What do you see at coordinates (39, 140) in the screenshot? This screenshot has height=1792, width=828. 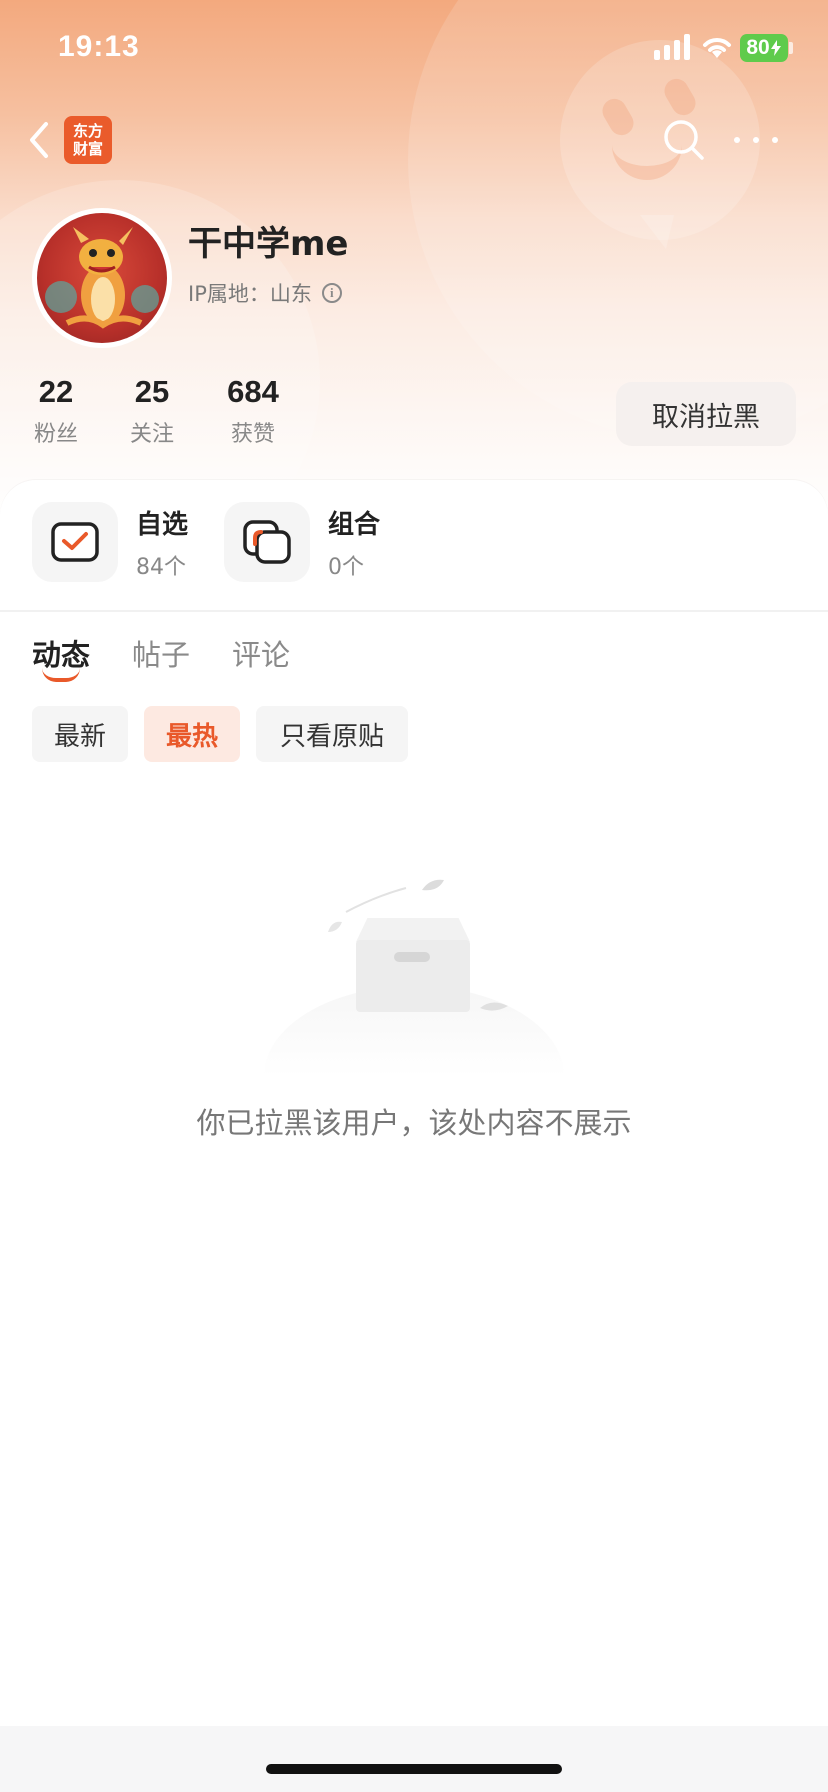 I see `back-button` at bounding box center [39, 140].